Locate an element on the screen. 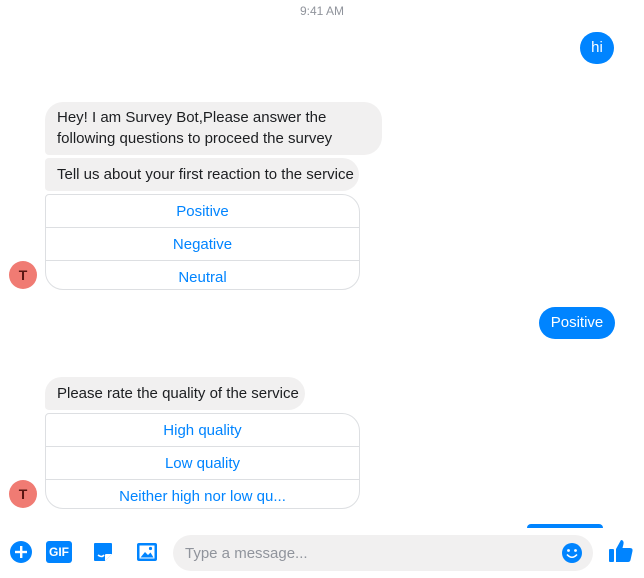 This screenshot has width=644, height=578. partial-user-message is located at coordinates (565, 526).